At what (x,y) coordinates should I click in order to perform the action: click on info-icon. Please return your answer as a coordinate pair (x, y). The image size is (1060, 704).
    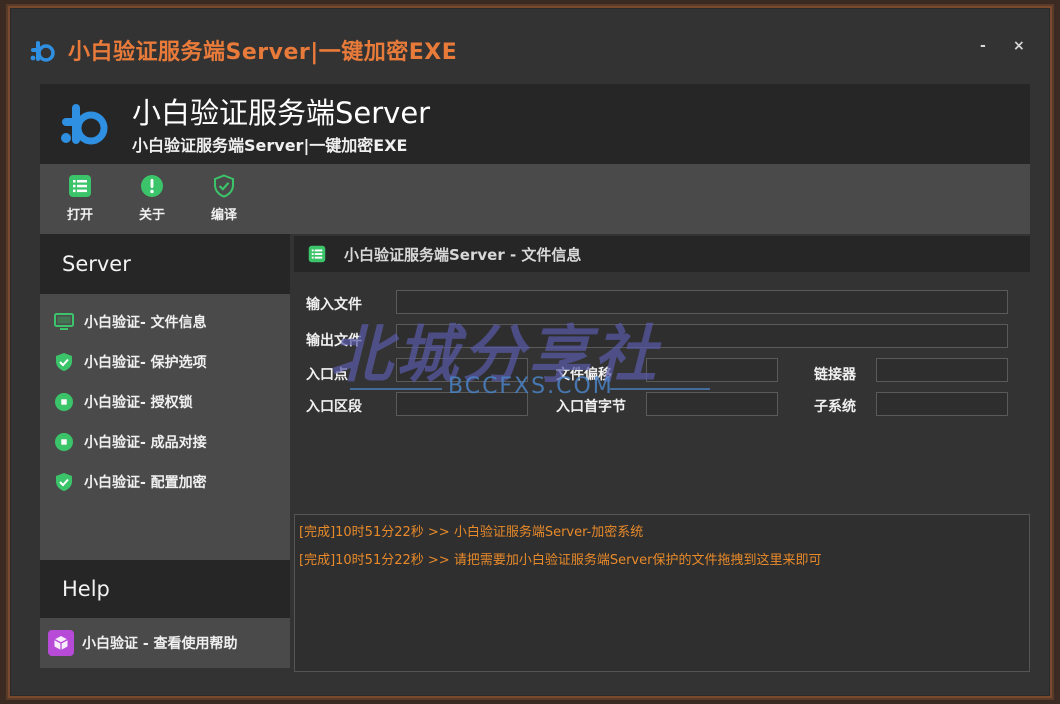
    Looking at the image, I should click on (152, 186).